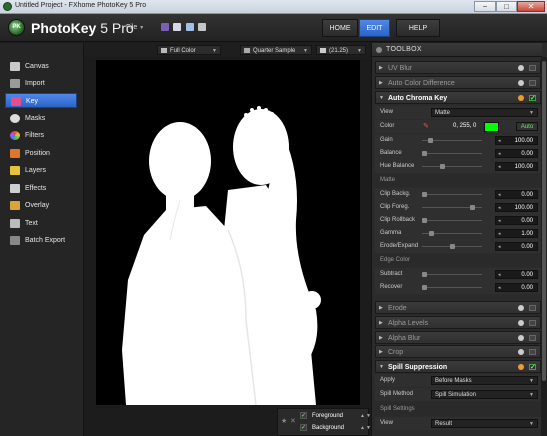 The image size is (547, 436). Describe the element at coordinates (531, 6) in the screenshot. I see `close-button: ✕` at that location.